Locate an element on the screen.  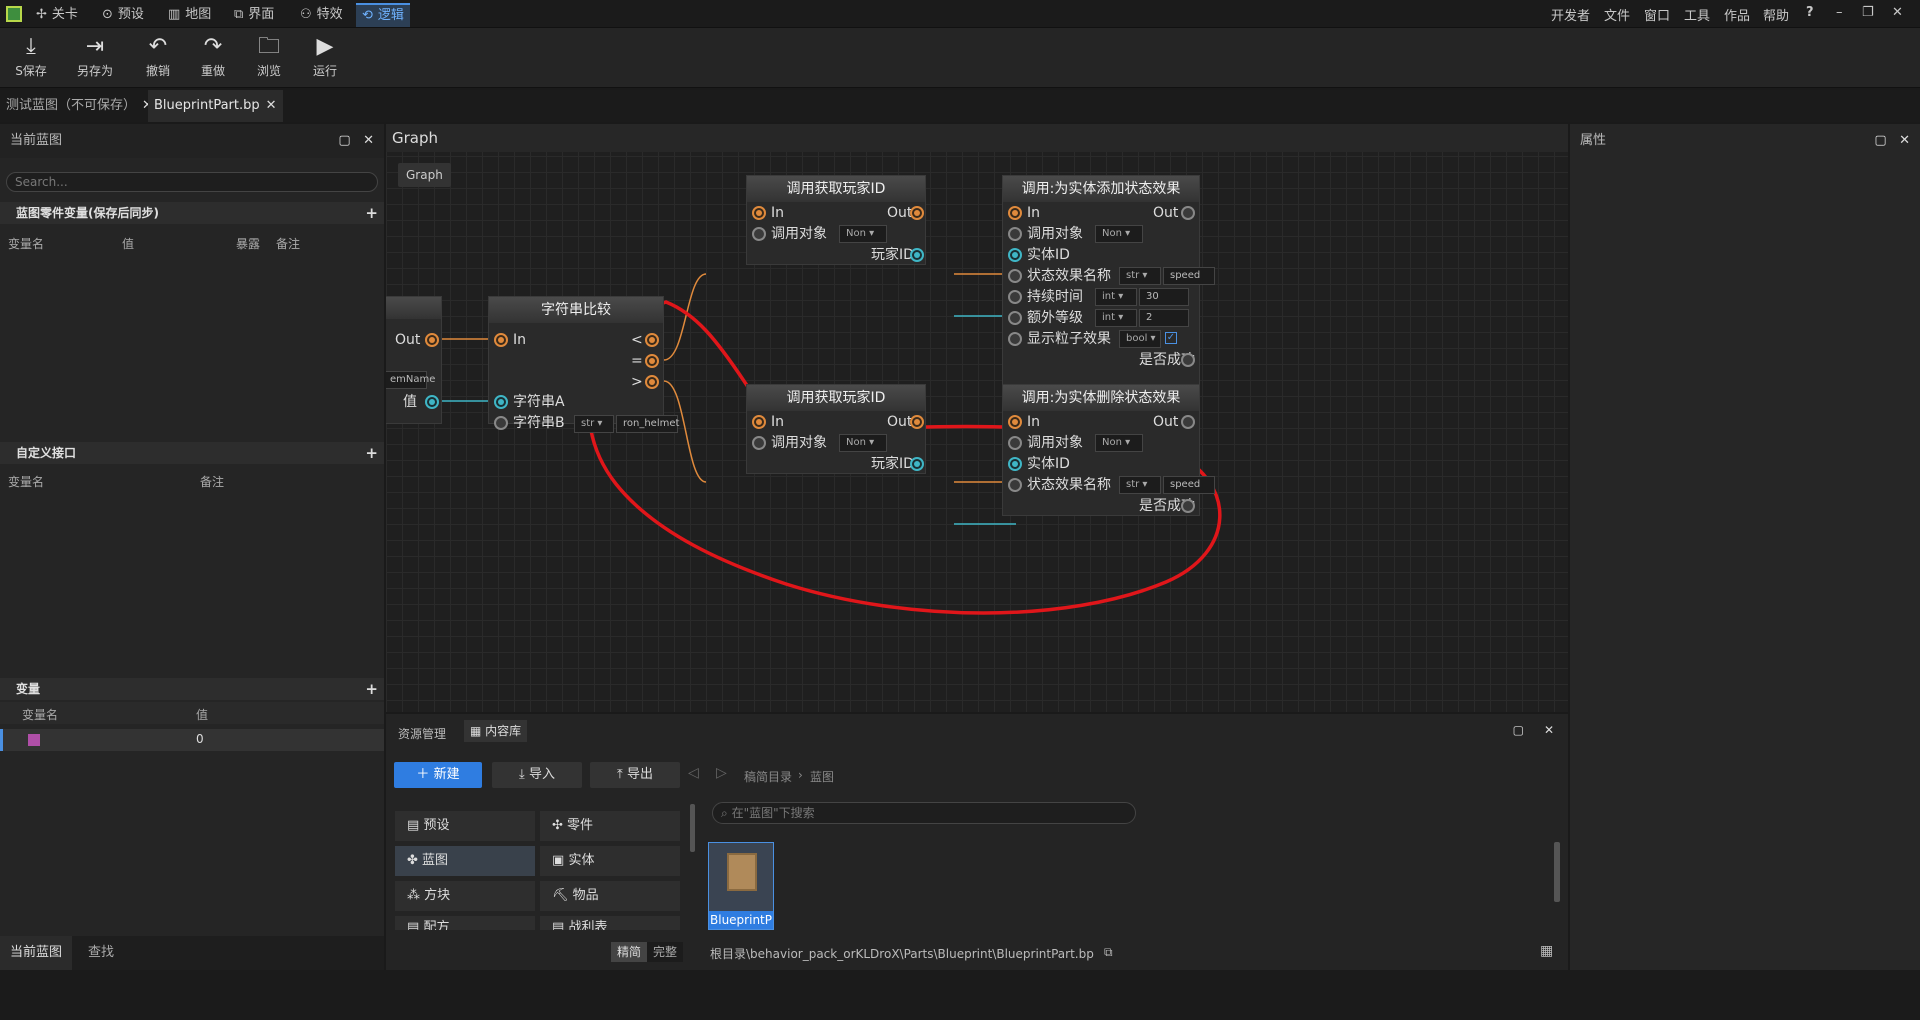
duration-field: 30 is located at coordinates (1164, 297).